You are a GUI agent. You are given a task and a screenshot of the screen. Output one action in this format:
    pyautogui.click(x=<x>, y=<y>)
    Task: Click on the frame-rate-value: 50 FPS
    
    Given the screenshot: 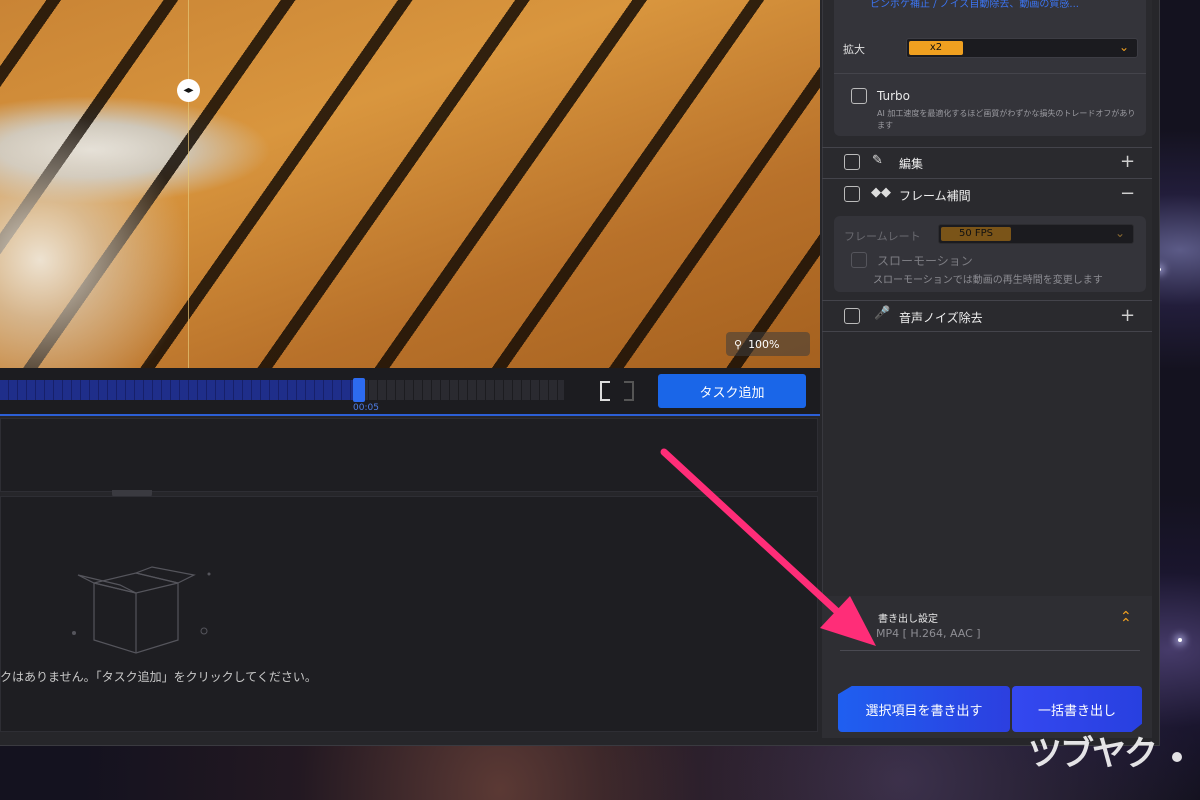 What is the action you would take?
    pyautogui.click(x=976, y=234)
    